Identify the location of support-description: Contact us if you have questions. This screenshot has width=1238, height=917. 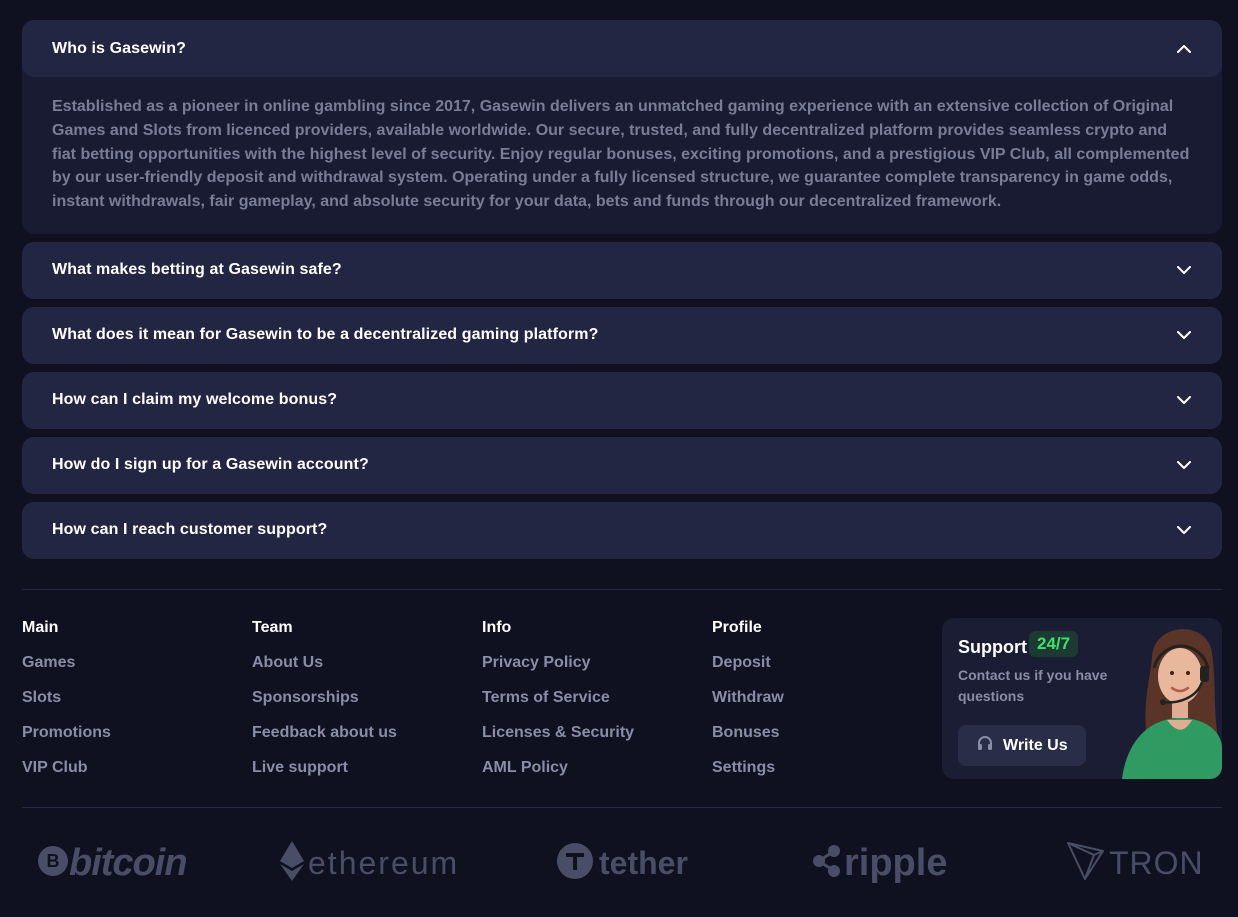
(1033, 685).